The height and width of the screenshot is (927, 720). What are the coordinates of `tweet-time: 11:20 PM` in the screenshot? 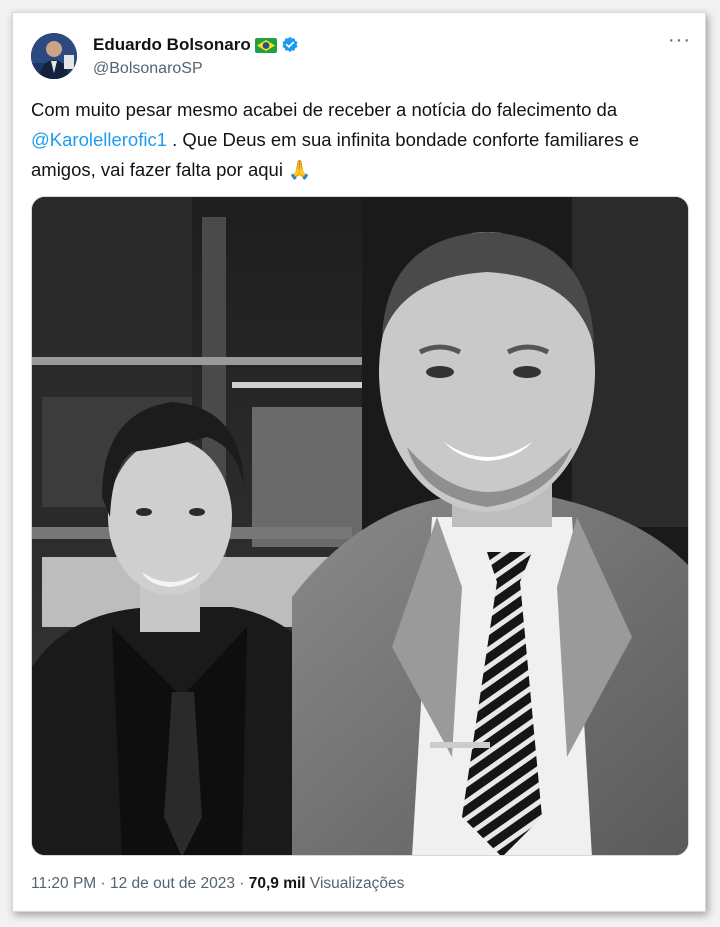 It's located at (63, 883).